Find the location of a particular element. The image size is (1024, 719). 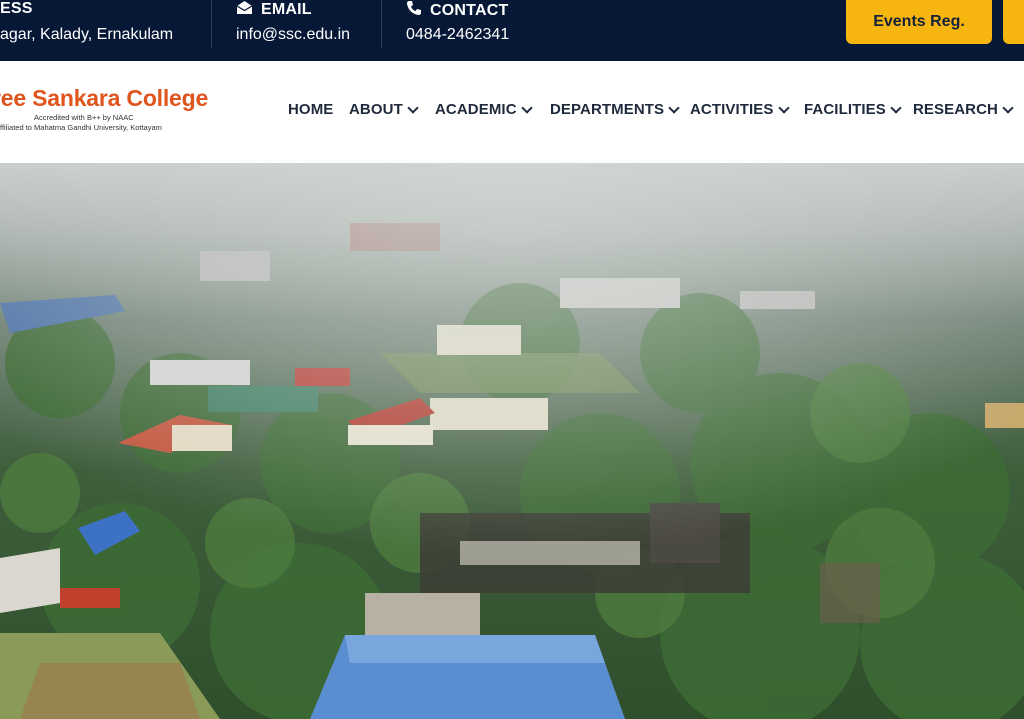

nav-item-facilities: FACILITIES is located at coordinates (853, 109).